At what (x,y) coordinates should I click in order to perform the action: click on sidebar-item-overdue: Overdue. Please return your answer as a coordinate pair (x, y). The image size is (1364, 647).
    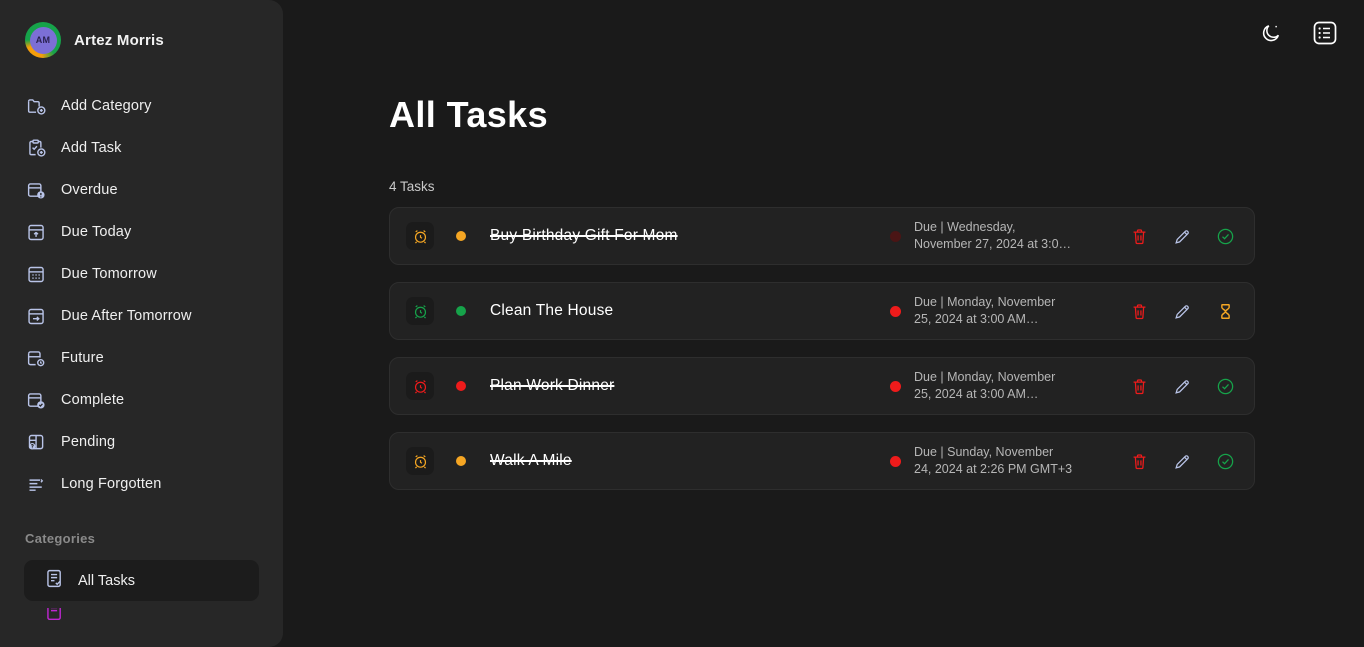
    Looking at the image, I should click on (141, 190).